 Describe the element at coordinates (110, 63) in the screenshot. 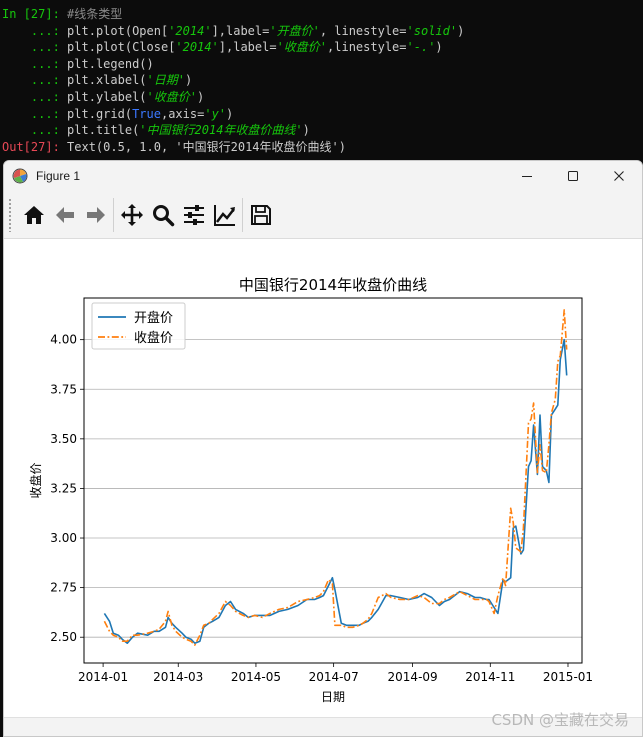

I see `code-text: plt.legend()` at that location.